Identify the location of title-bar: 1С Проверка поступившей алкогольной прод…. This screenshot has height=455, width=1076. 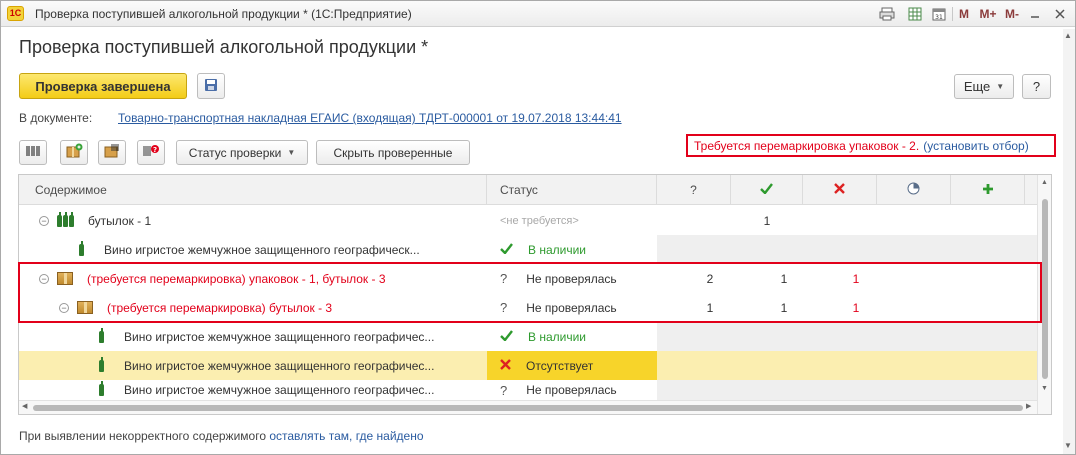
(538, 14).